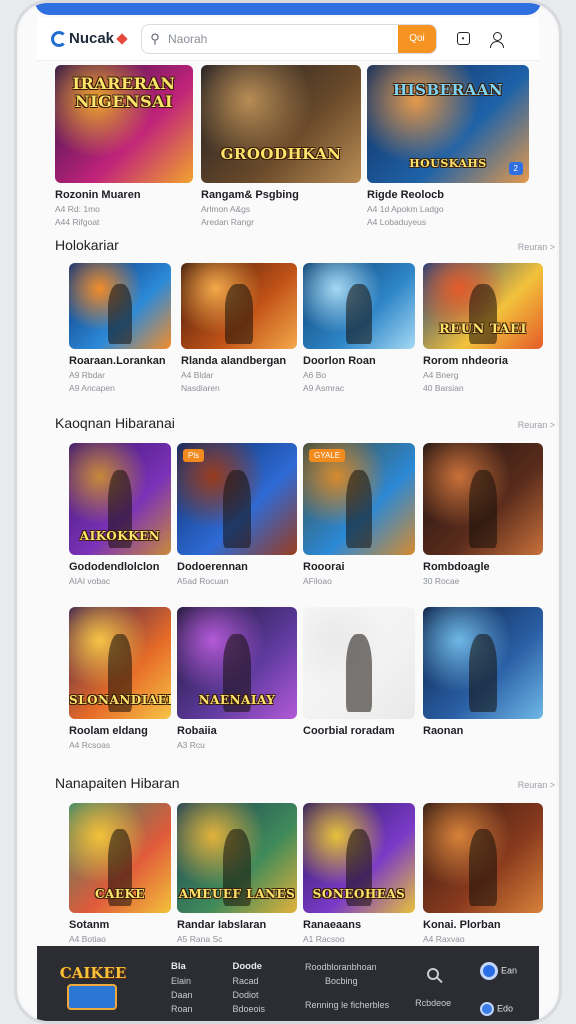  I want to click on footer-link: Rcbdeoe, so click(433, 1003).